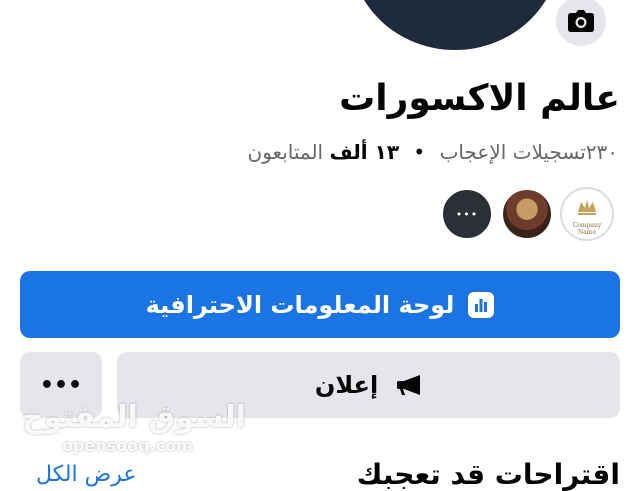 Image resolution: width=640 pixels, height=491 pixels. What do you see at coordinates (86, 474) in the screenshot?
I see `see-all-link: عرض الكل` at bounding box center [86, 474].